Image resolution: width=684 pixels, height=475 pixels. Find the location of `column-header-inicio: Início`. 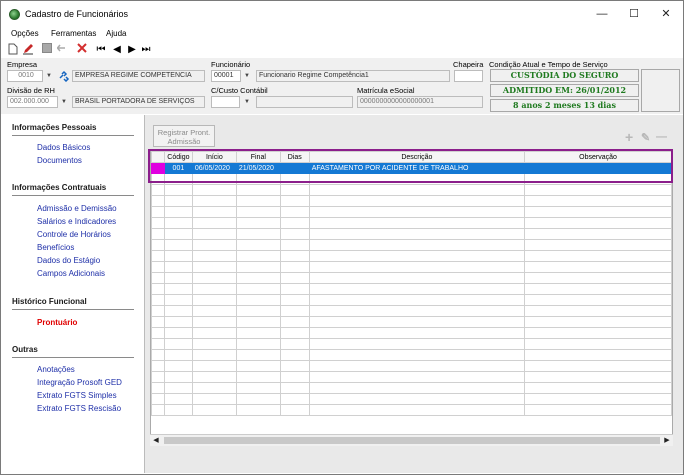

column-header-inicio: Início is located at coordinates (214, 157).